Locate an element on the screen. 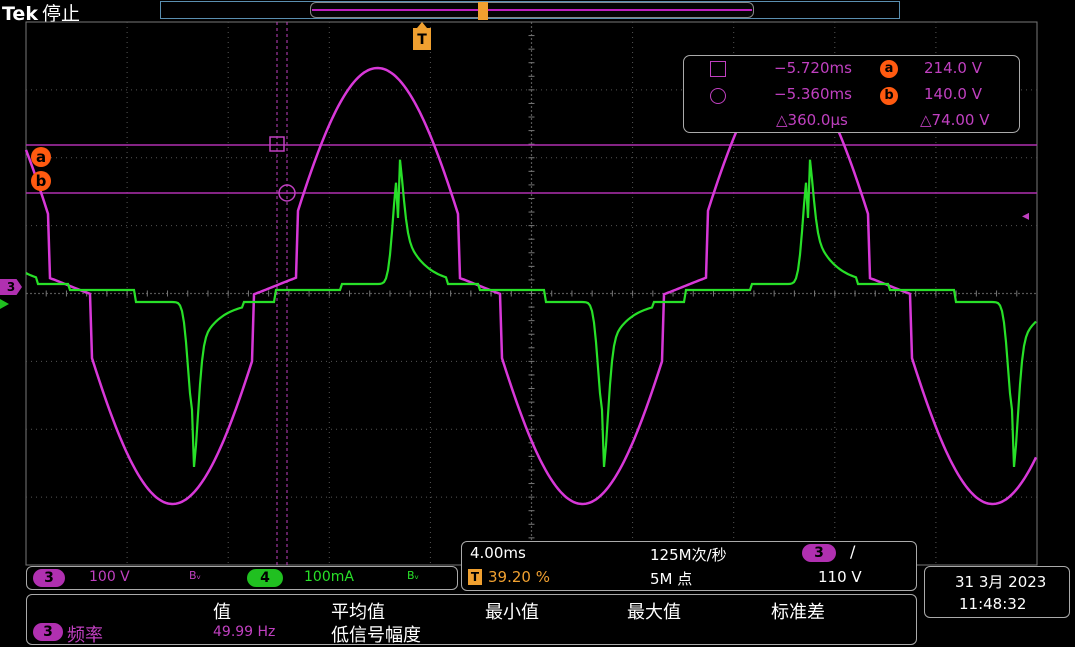 The width and height of the screenshot is (1075, 647). ch4-offset-marker is located at coordinates (4, 304).